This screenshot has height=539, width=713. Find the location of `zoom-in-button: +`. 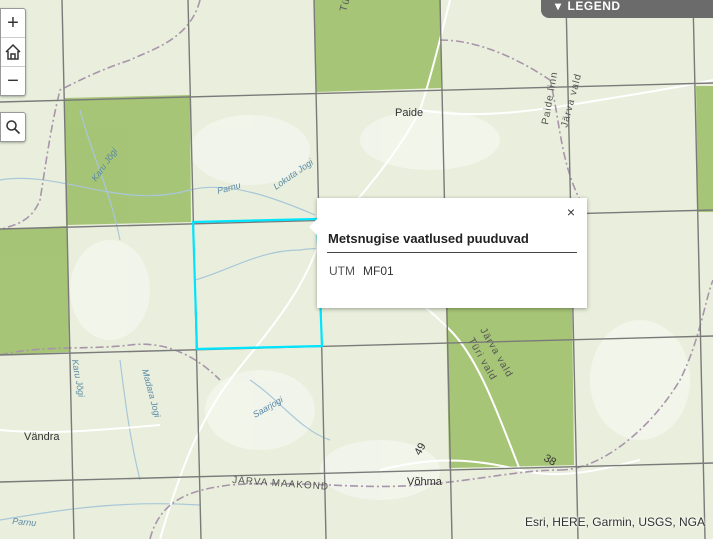

zoom-in-button: + is located at coordinates (13, 23).